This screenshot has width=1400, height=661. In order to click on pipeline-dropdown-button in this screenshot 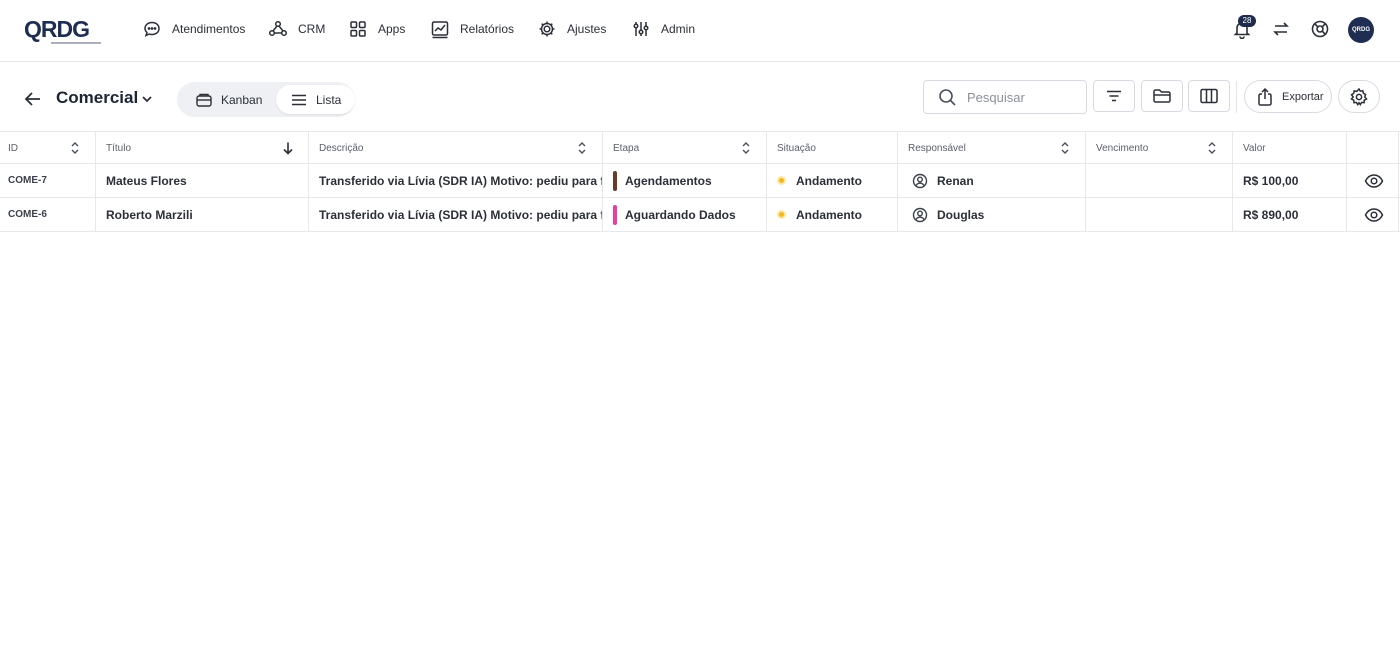, I will do `click(147, 99)`.